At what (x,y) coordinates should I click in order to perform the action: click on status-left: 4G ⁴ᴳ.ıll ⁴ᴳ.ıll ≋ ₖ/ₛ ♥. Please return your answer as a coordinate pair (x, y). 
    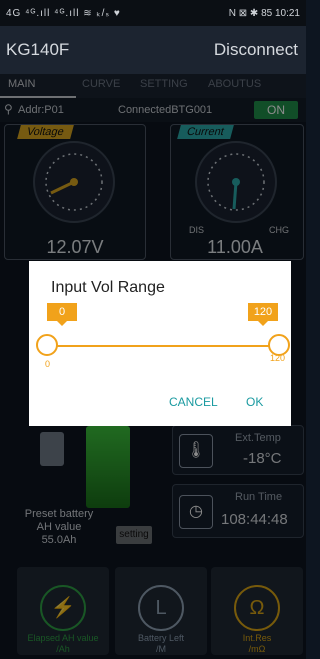
    Looking at the image, I should click on (63, 13).